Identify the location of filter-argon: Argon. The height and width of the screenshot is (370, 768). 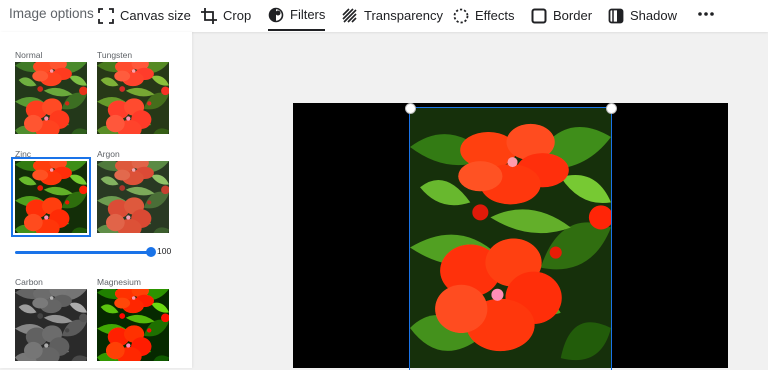
(135, 190).